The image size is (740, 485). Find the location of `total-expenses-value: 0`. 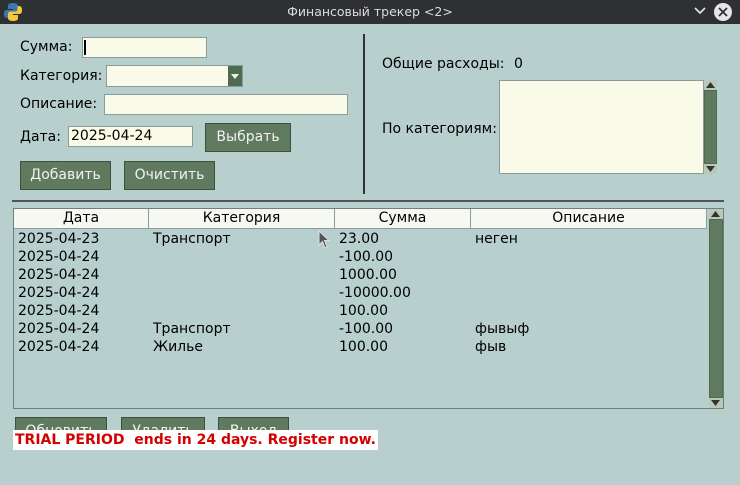

total-expenses-value: 0 is located at coordinates (518, 64).